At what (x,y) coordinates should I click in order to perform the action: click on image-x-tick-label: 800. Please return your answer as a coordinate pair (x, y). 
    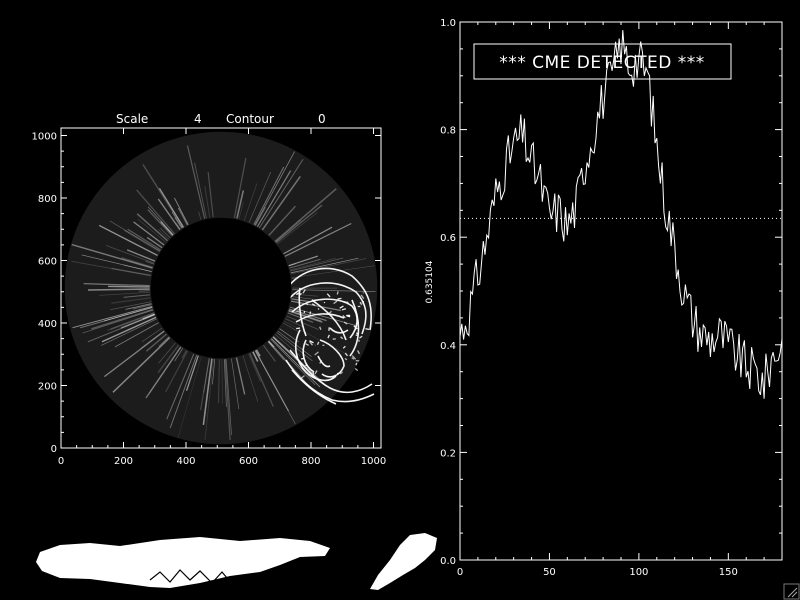
    Looking at the image, I should click on (310, 461).